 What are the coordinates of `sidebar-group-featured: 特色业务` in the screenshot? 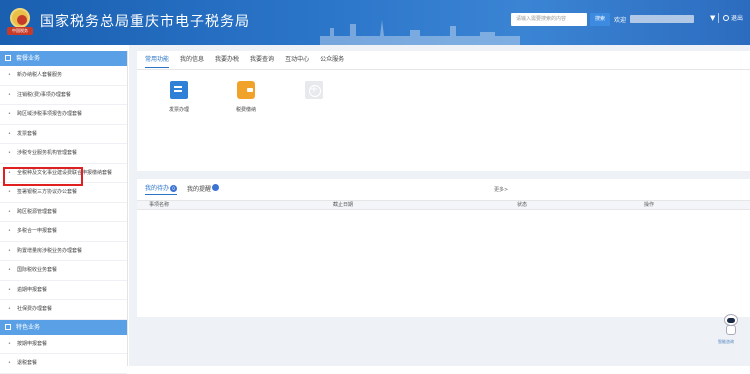 It's located at (63, 327).